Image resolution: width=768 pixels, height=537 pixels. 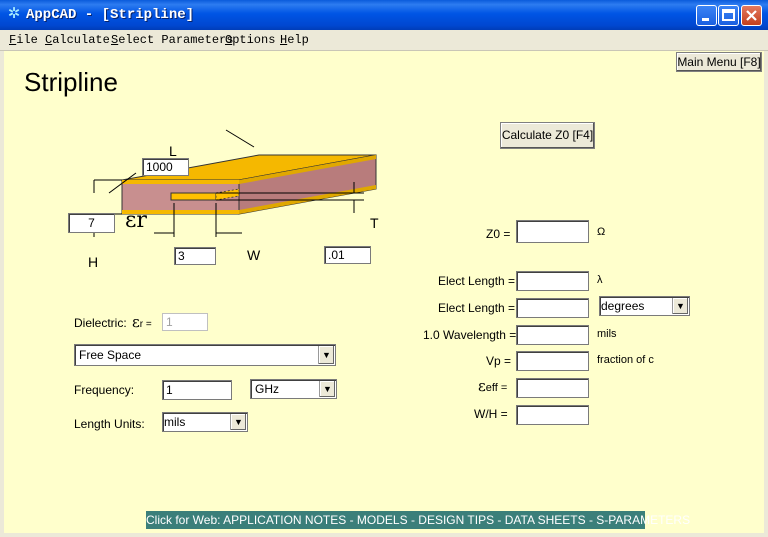 What do you see at coordinates (71, 82) in the screenshot?
I see `page-title: Stripline` at bounding box center [71, 82].